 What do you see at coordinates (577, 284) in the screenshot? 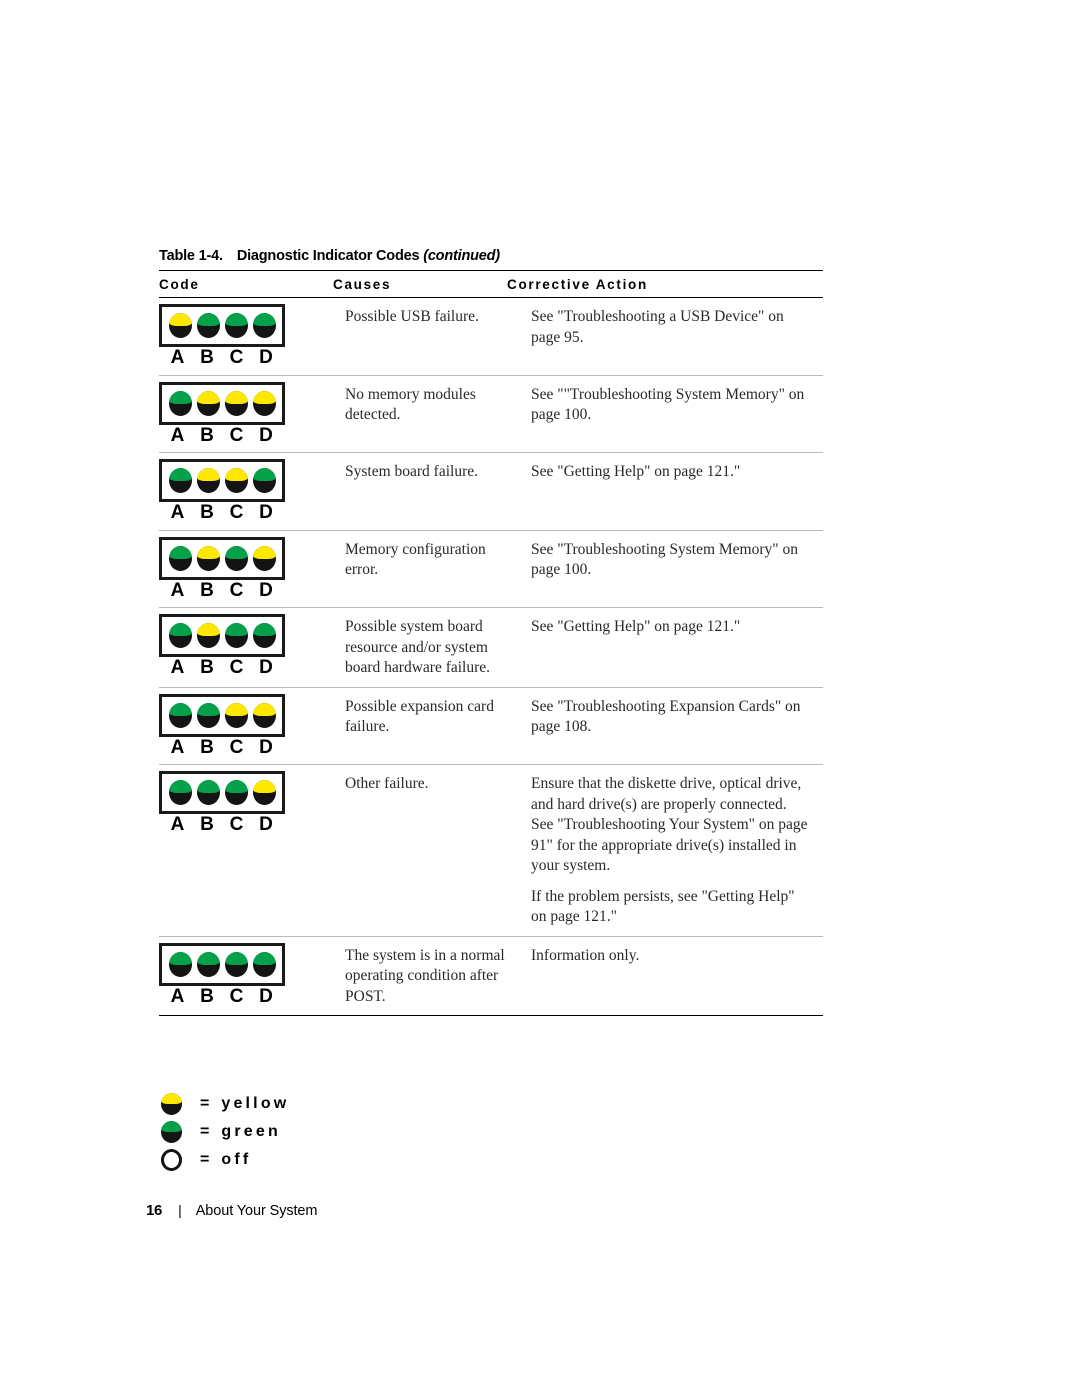
I see `column-header-corrective-action: Corrective Action` at bounding box center [577, 284].